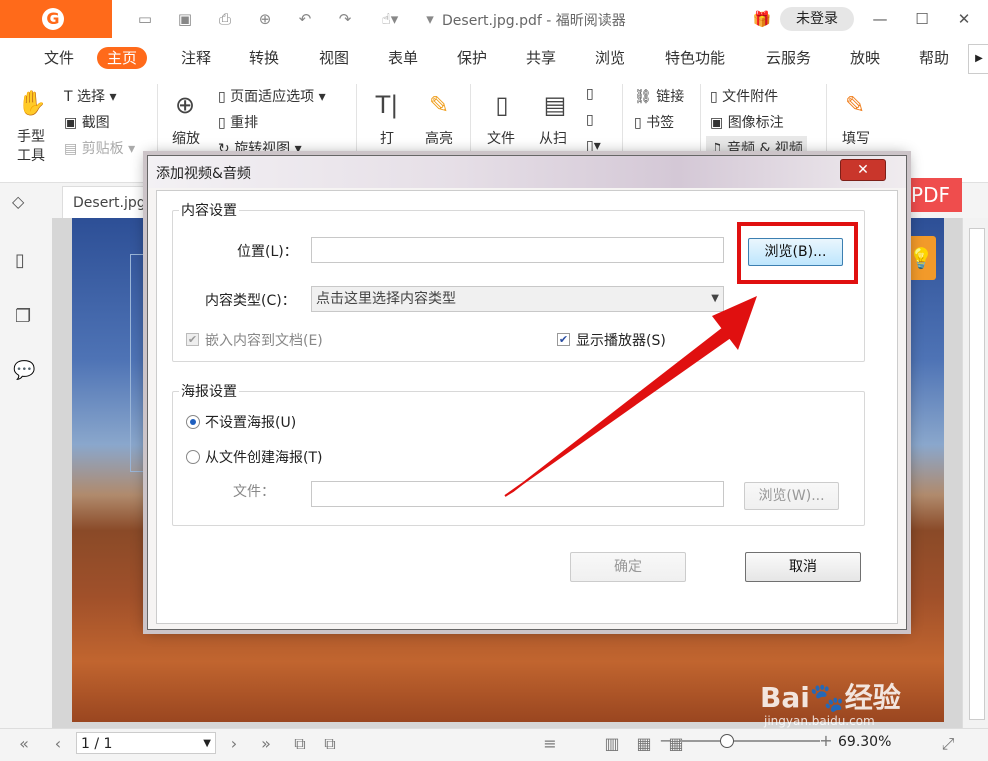 This screenshot has height=761, width=988. Describe the element at coordinates (23, 316) in the screenshot. I see `pages-panel-icon: ❐` at that location.